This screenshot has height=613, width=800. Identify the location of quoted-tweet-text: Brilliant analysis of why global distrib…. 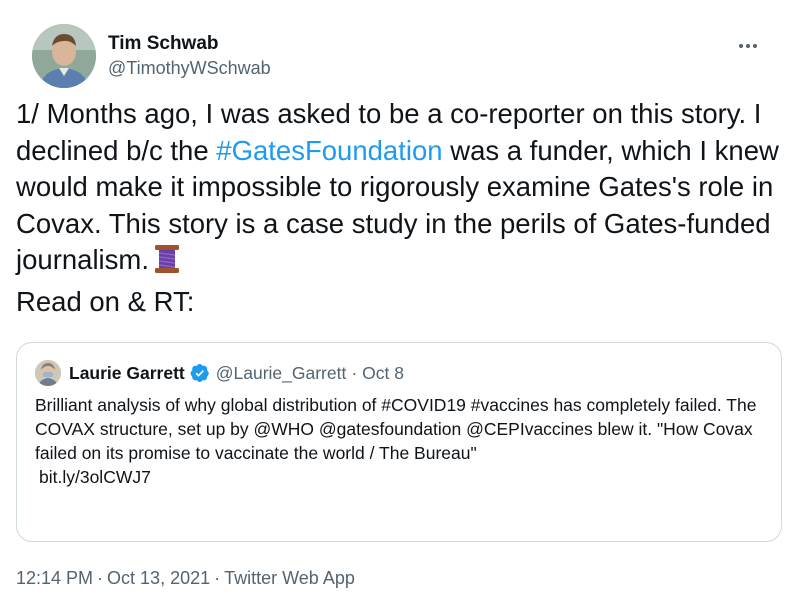
(399, 441).